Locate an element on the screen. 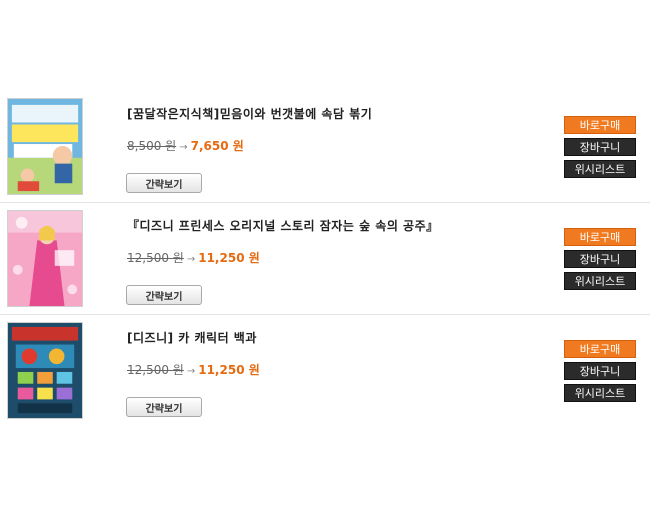 The height and width of the screenshot is (510, 650). product-title: 『디즈니 프린세스 오리지널 스토리 잠자는 숲 속의 공주』 is located at coordinates (283, 225).